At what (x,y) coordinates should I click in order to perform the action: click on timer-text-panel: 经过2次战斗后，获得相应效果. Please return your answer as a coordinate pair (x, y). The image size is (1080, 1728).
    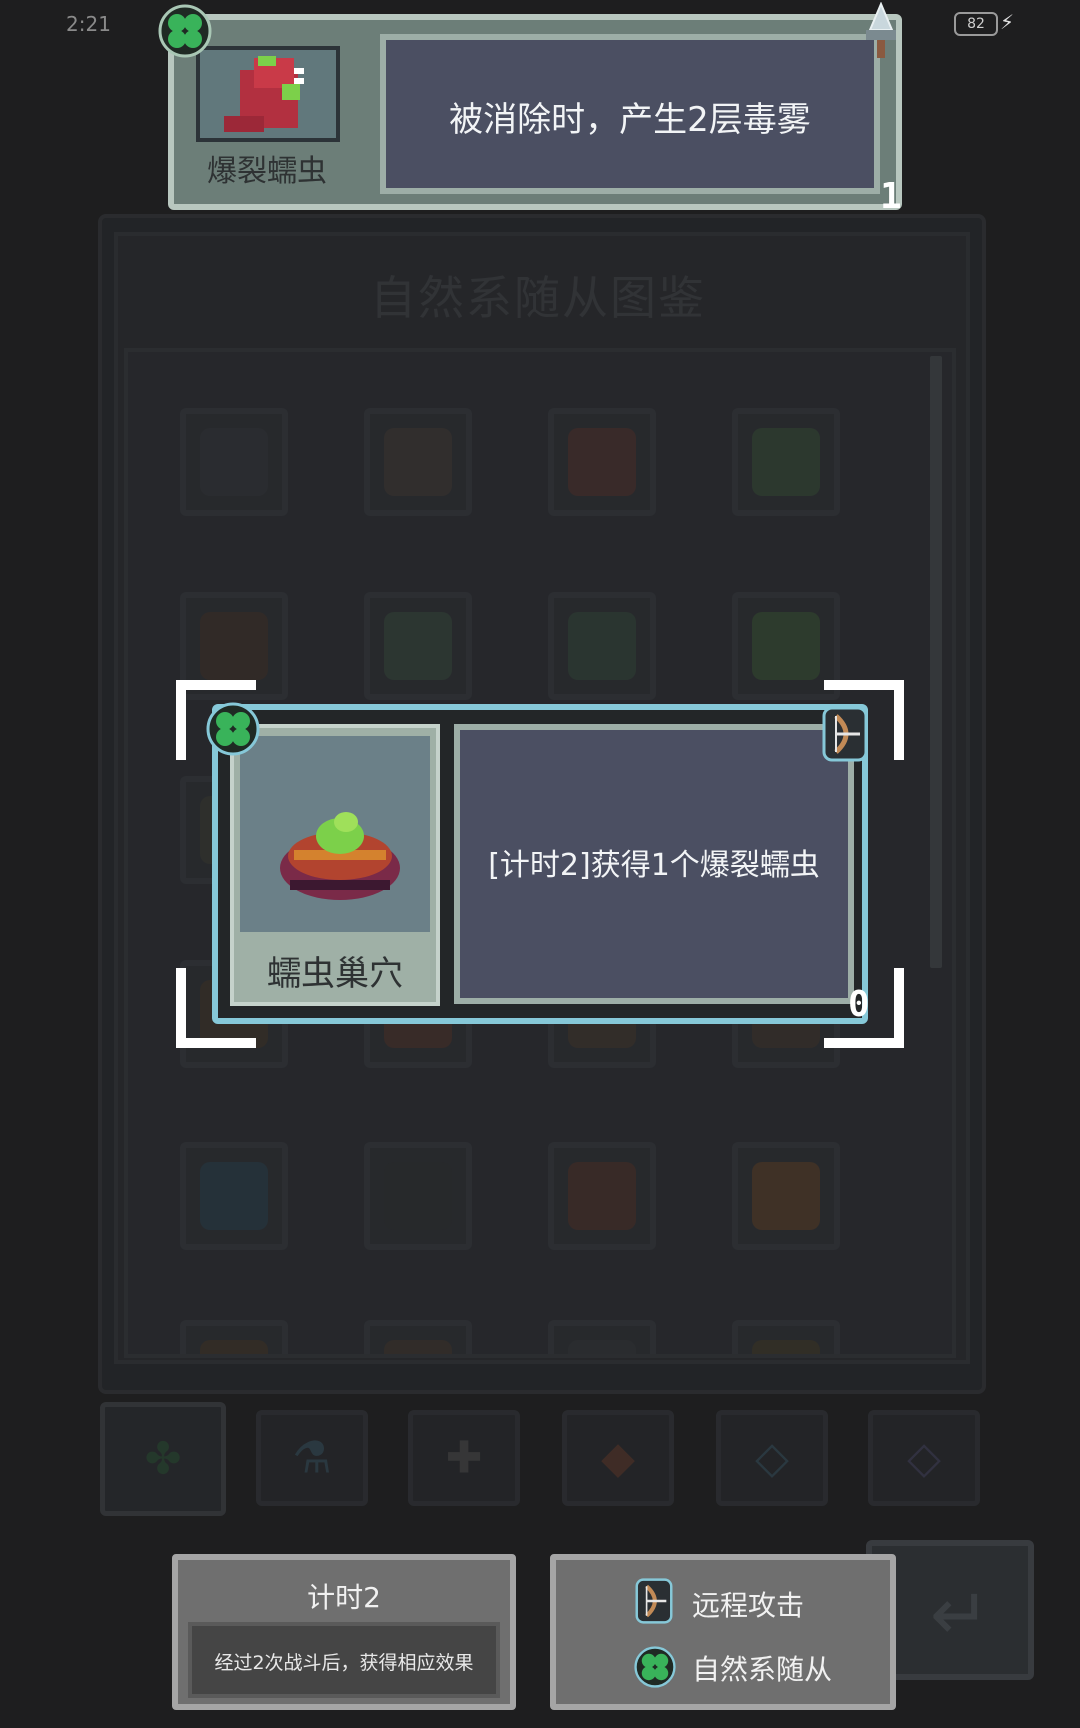
    Looking at the image, I should click on (344, 1660).